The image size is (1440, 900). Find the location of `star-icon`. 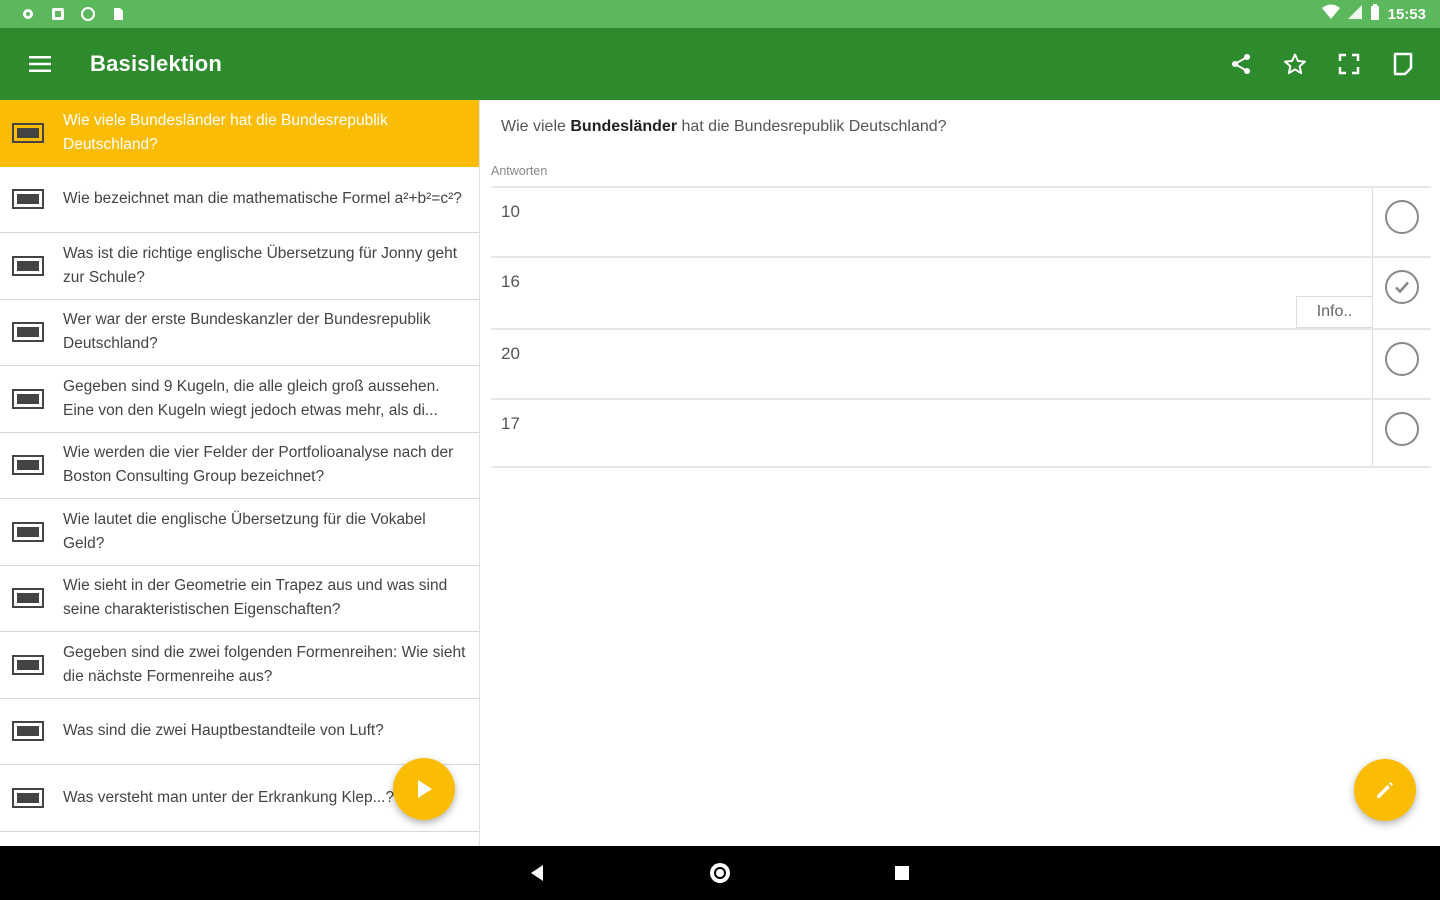

star-icon is located at coordinates (1295, 64).